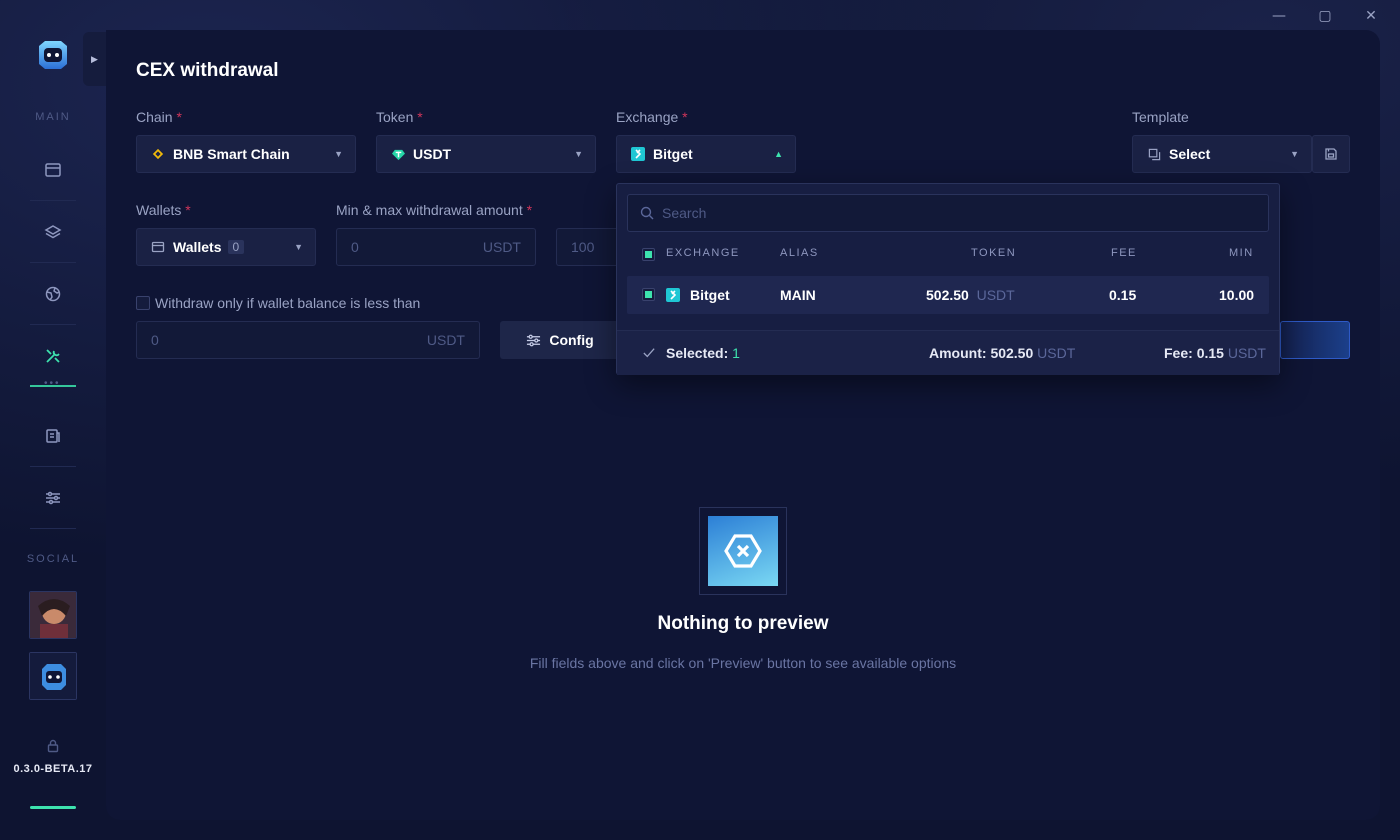 The width and height of the screenshot is (1400, 840). Describe the element at coordinates (236, 247) in the screenshot. I see `wallets-count-badge: 0` at that location.